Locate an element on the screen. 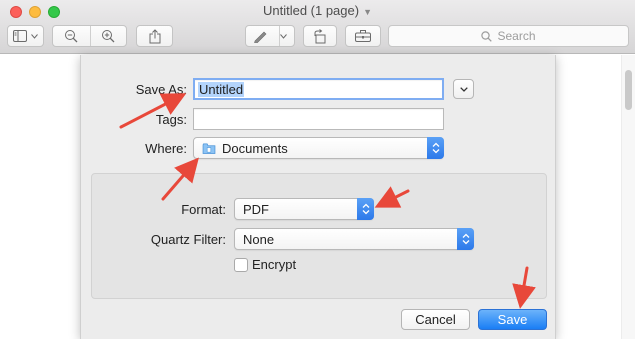 The width and height of the screenshot is (635, 339). expand-dialog-button is located at coordinates (463, 89).